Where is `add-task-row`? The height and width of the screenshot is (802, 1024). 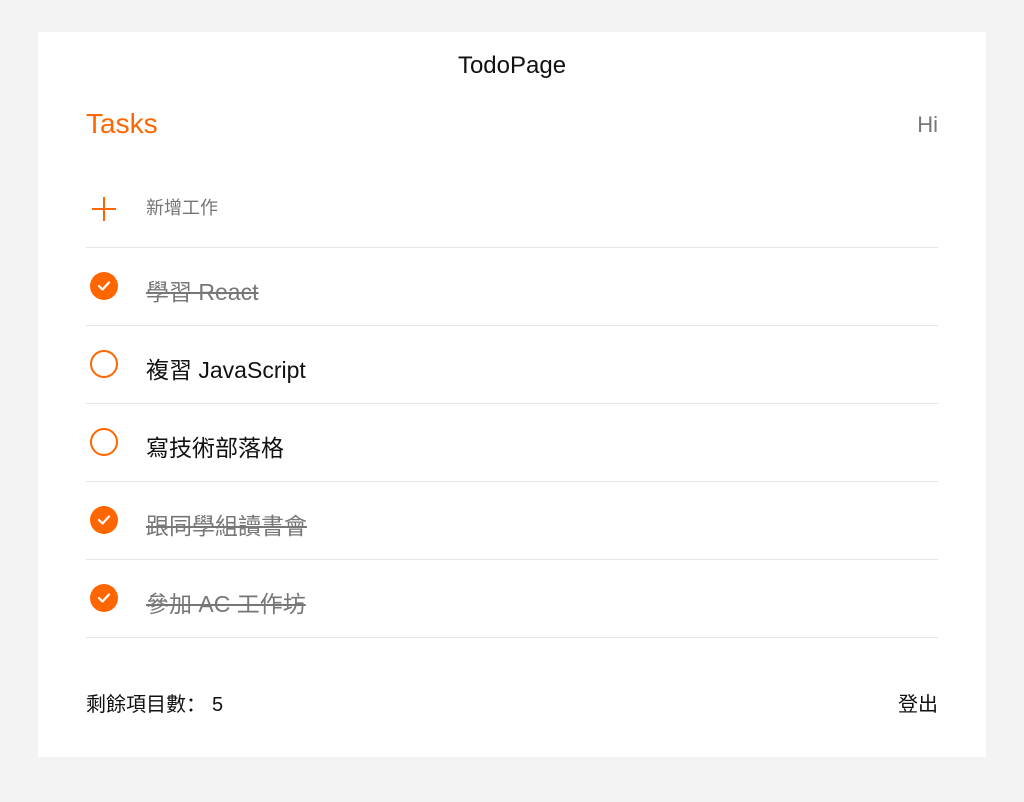
add-task-row is located at coordinates (512, 209).